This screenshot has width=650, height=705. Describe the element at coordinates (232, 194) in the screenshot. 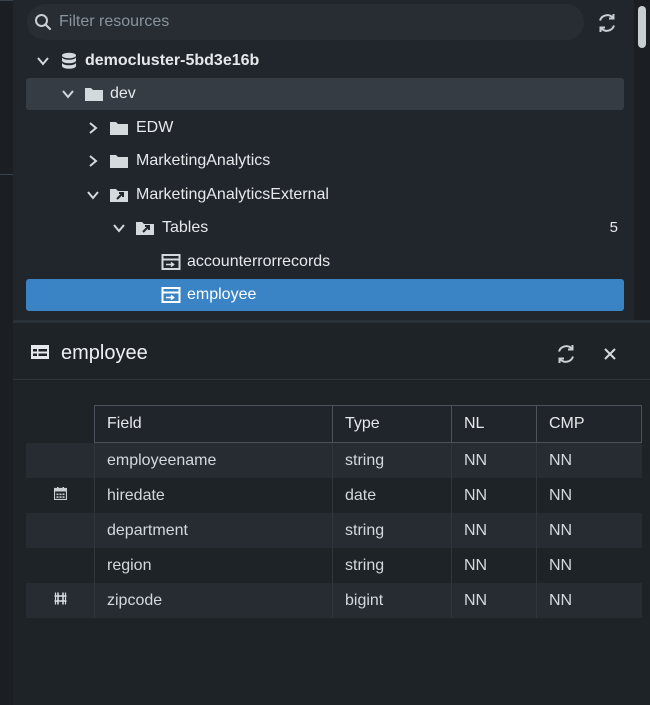

I see `tree-item-label: MarketingAnalyticsExternal` at that location.